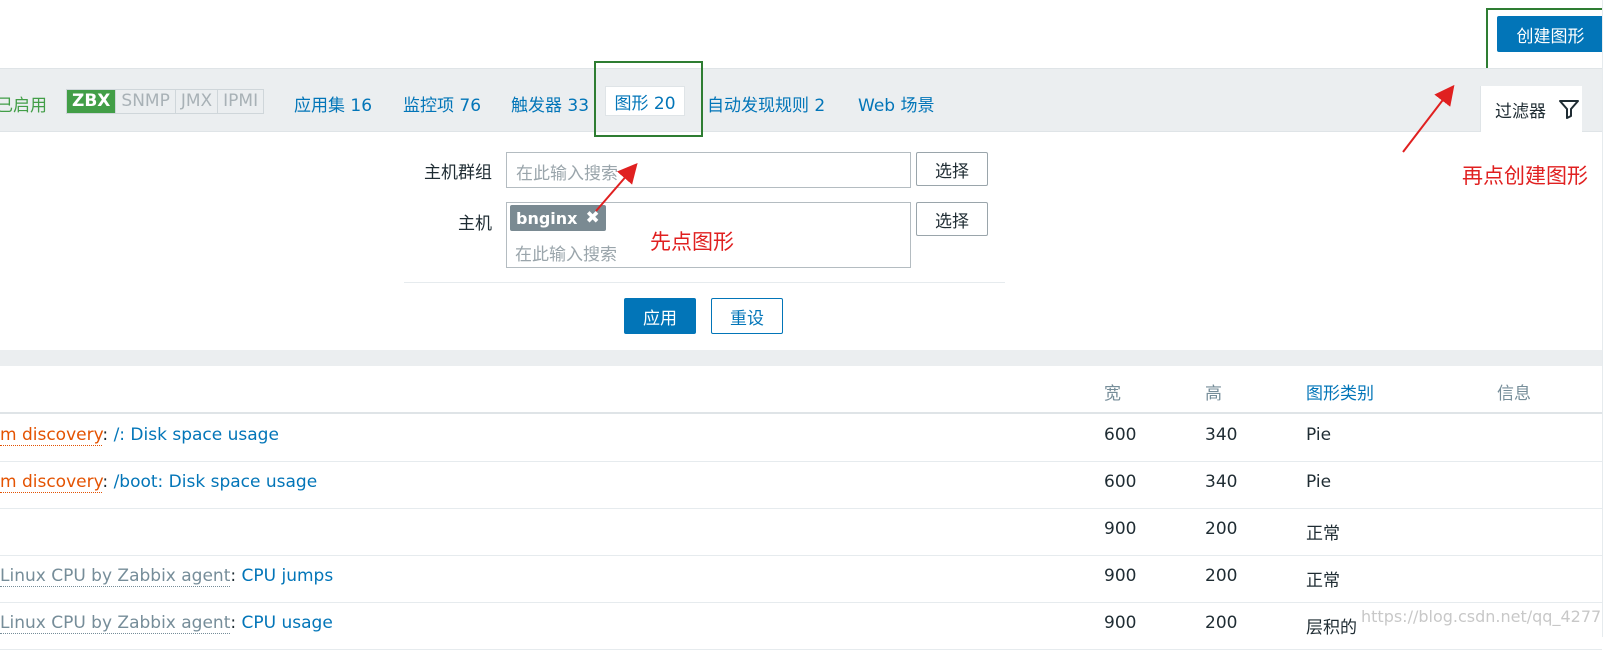 This screenshot has height=650, width=1619. What do you see at coordinates (1610, 318) in the screenshot?
I see `page-edge` at bounding box center [1610, 318].